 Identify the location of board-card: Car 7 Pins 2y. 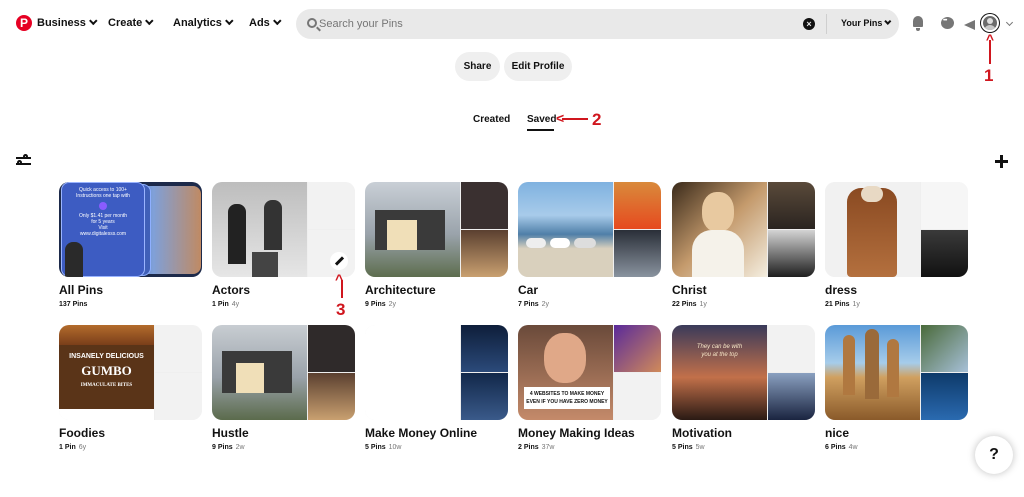
(589, 245).